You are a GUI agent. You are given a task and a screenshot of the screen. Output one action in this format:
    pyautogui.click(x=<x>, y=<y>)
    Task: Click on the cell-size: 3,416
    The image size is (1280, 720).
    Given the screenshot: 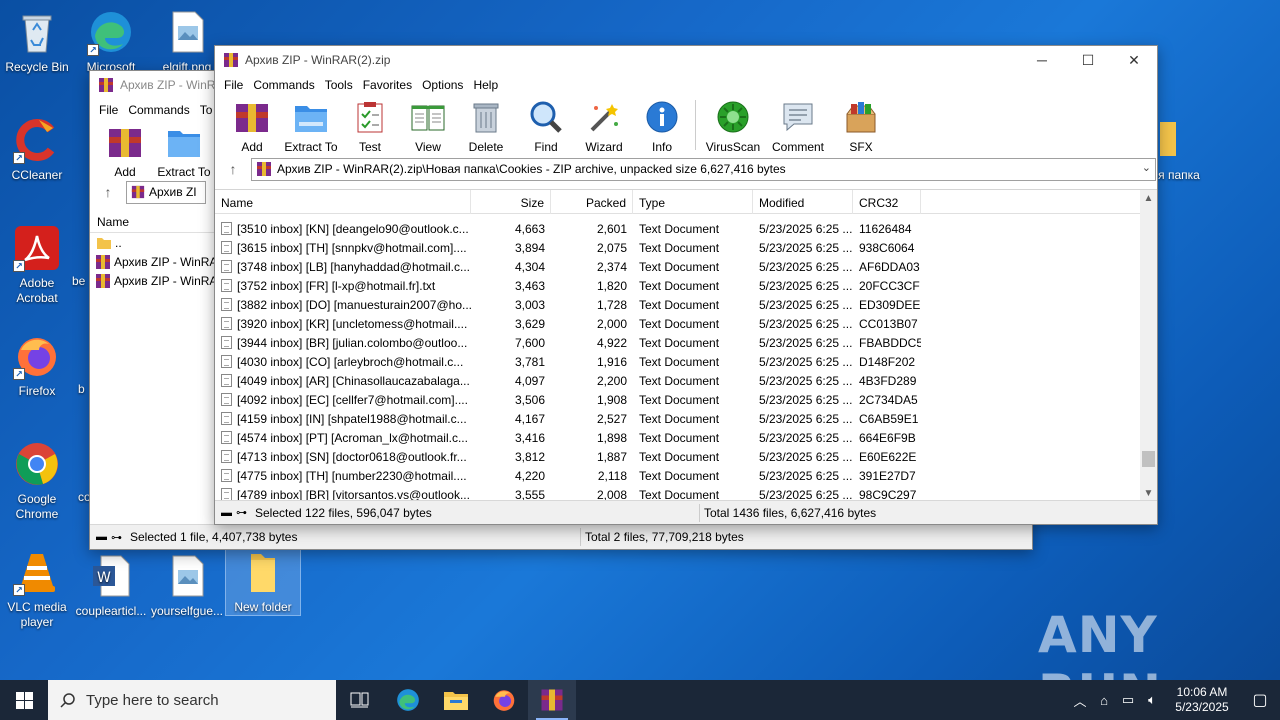 What is the action you would take?
    pyautogui.click(x=529, y=437)
    